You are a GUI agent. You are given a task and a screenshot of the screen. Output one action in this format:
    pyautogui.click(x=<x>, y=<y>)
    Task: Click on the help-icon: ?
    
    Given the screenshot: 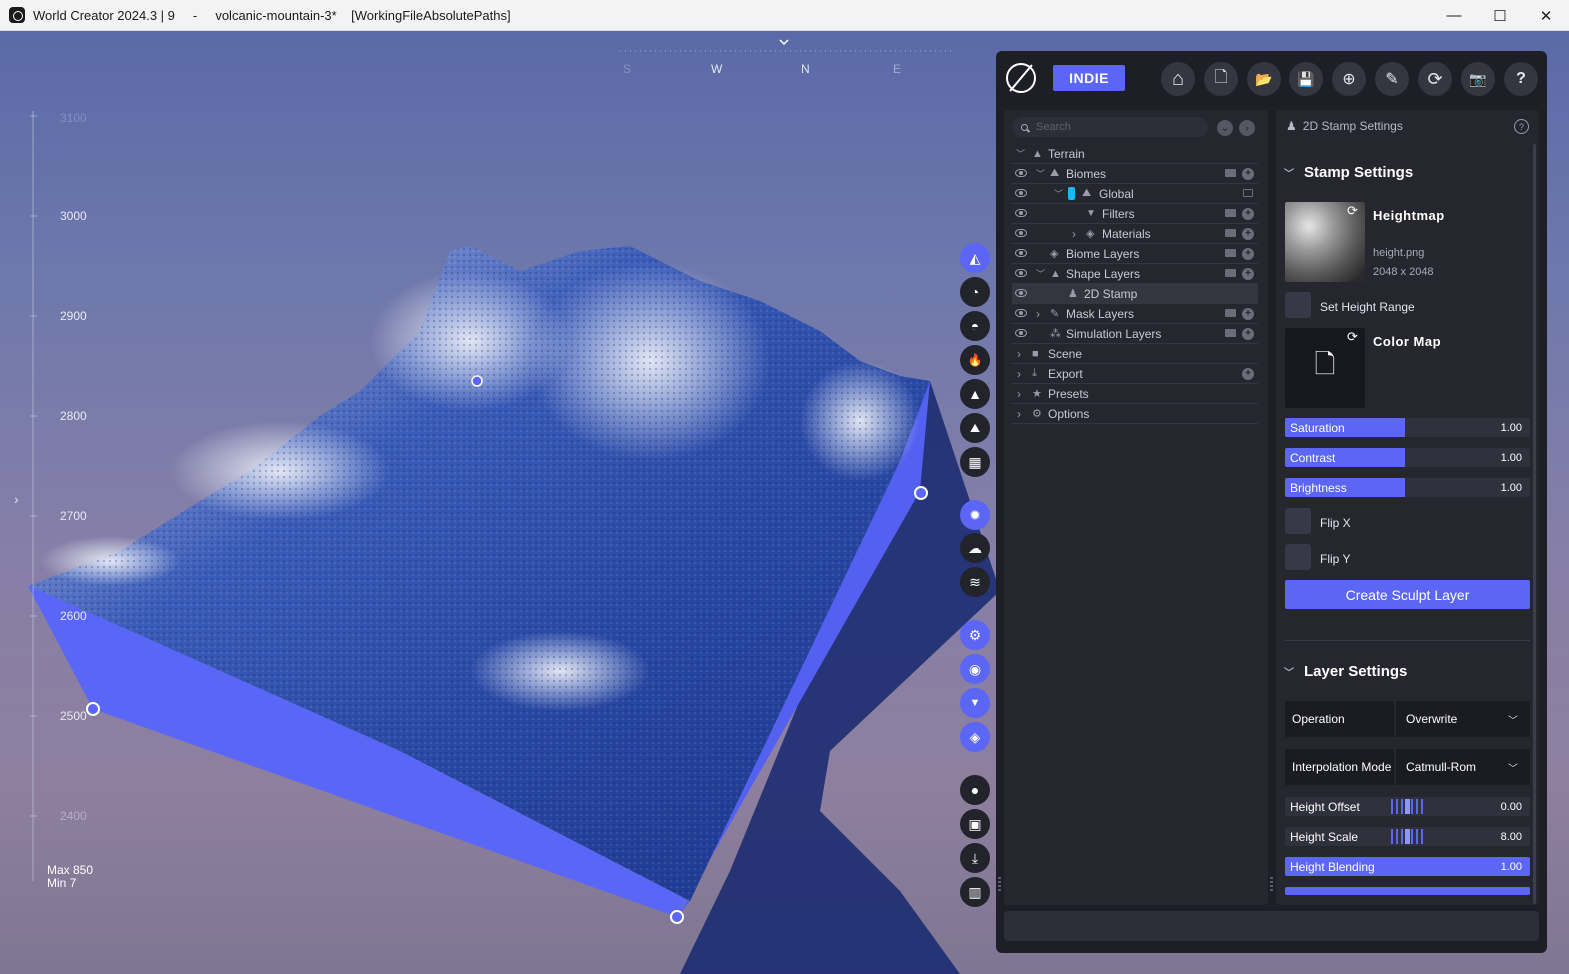 What is the action you would take?
    pyautogui.click(x=1521, y=126)
    